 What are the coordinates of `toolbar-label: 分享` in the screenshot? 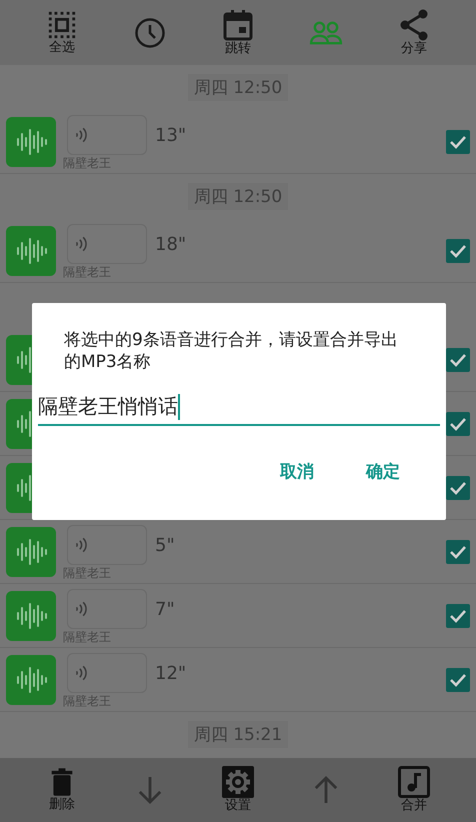 It's located at (414, 48).